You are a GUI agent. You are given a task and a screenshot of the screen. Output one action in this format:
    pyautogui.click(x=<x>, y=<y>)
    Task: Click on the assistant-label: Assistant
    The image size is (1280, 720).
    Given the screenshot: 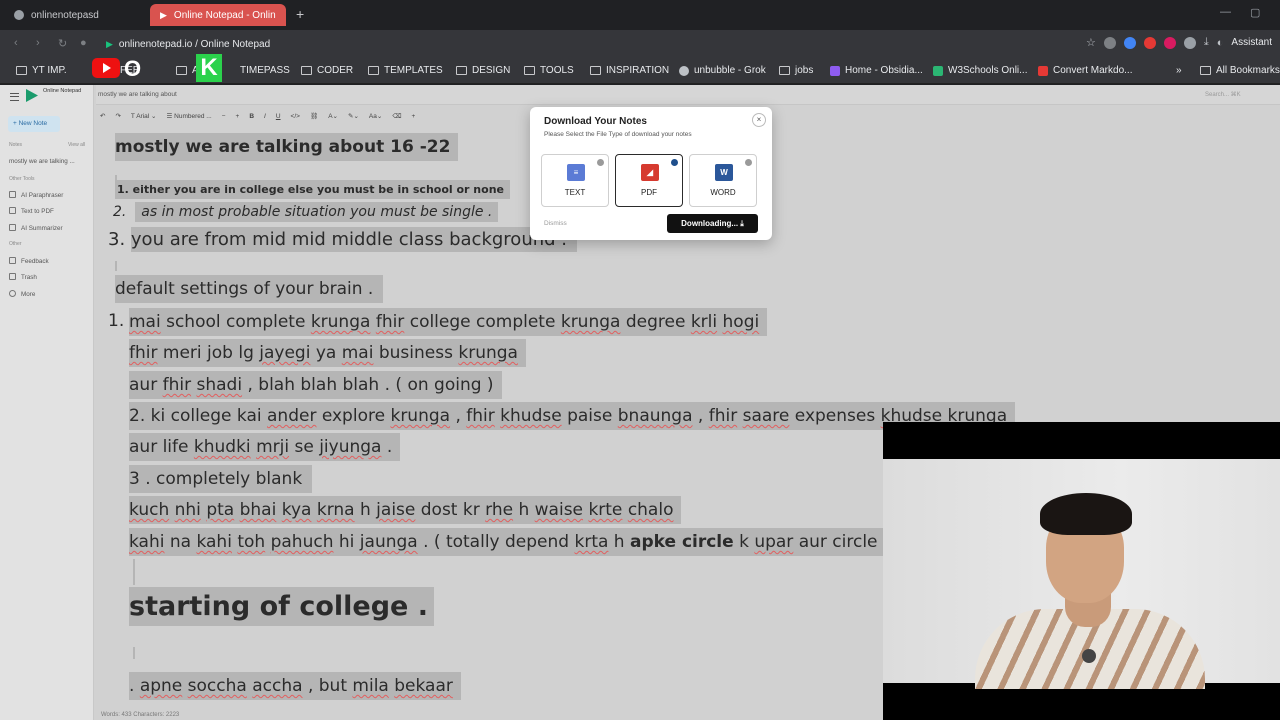 What is the action you would take?
    pyautogui.click(x=1251, y=42)
    